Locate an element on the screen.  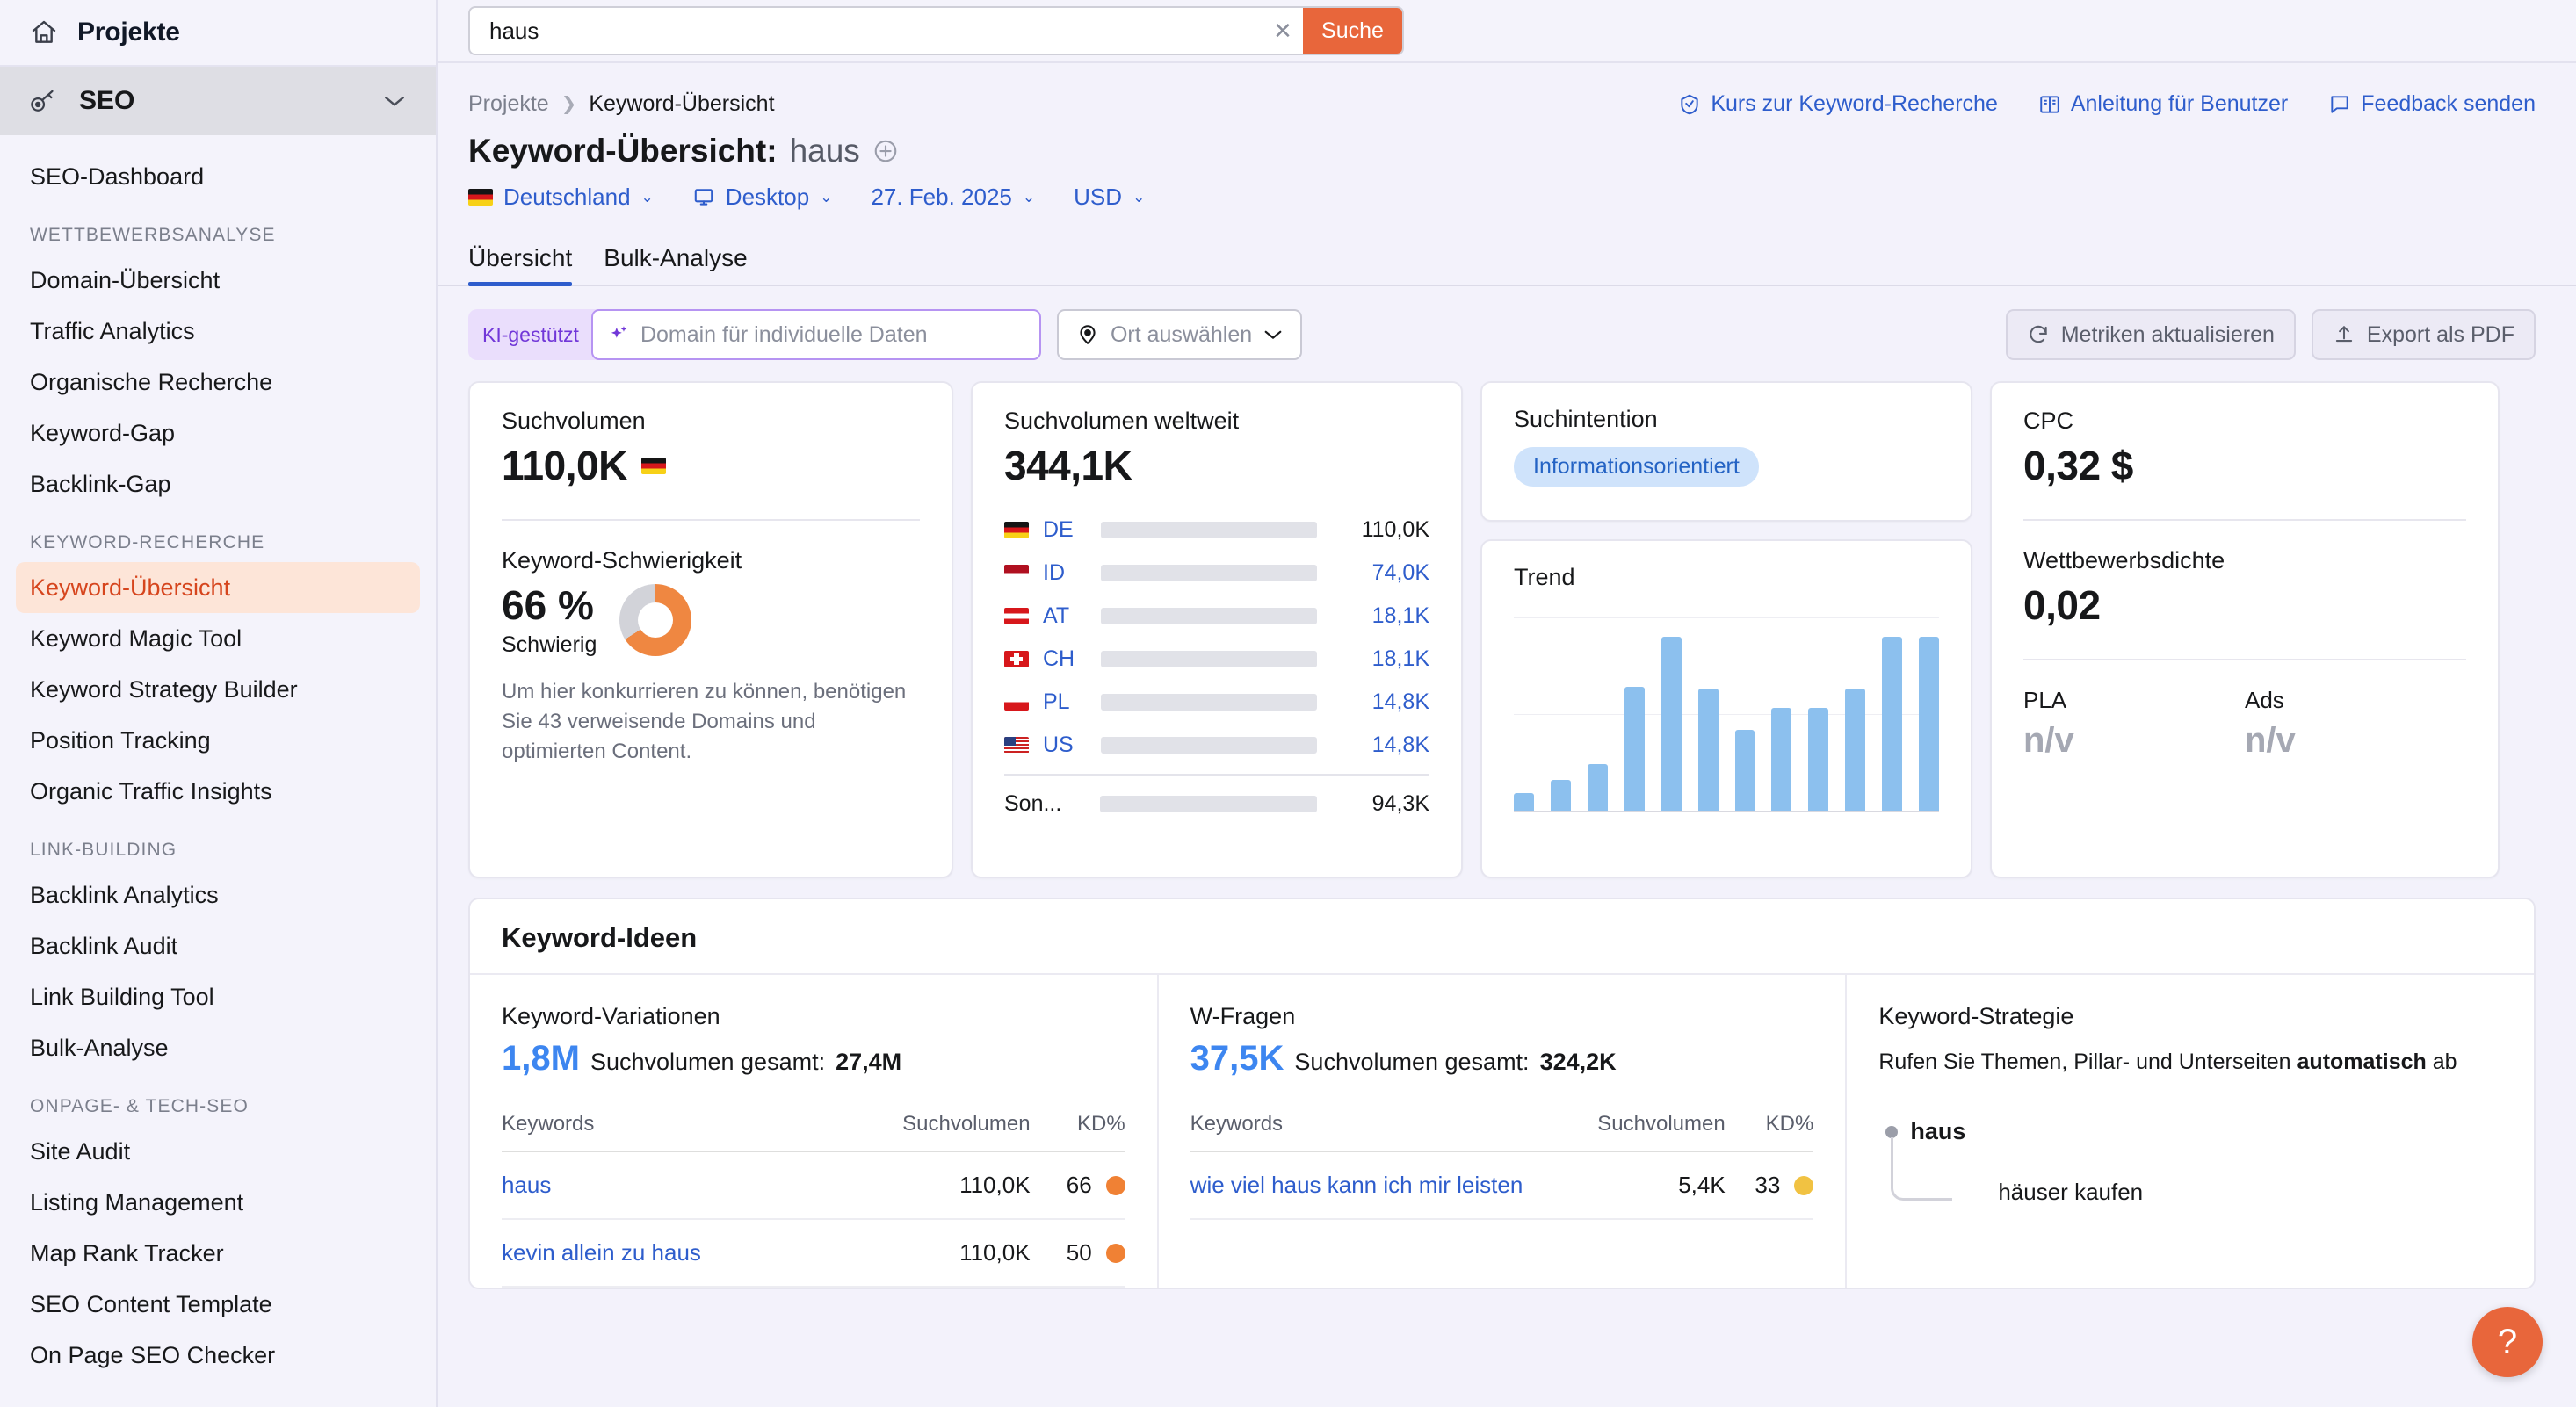
sidebar-section-seo: SEO is located at coordinates (218, 101).